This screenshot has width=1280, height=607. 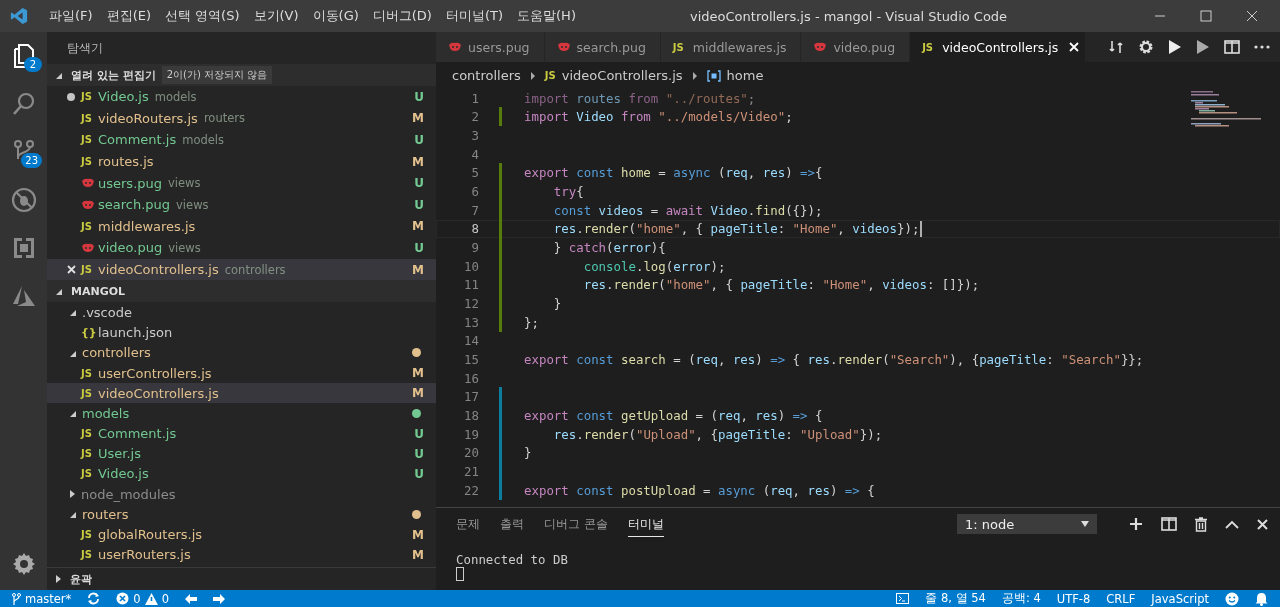 I want to click on panel-tab: 출력, so click(x=512, y=524).